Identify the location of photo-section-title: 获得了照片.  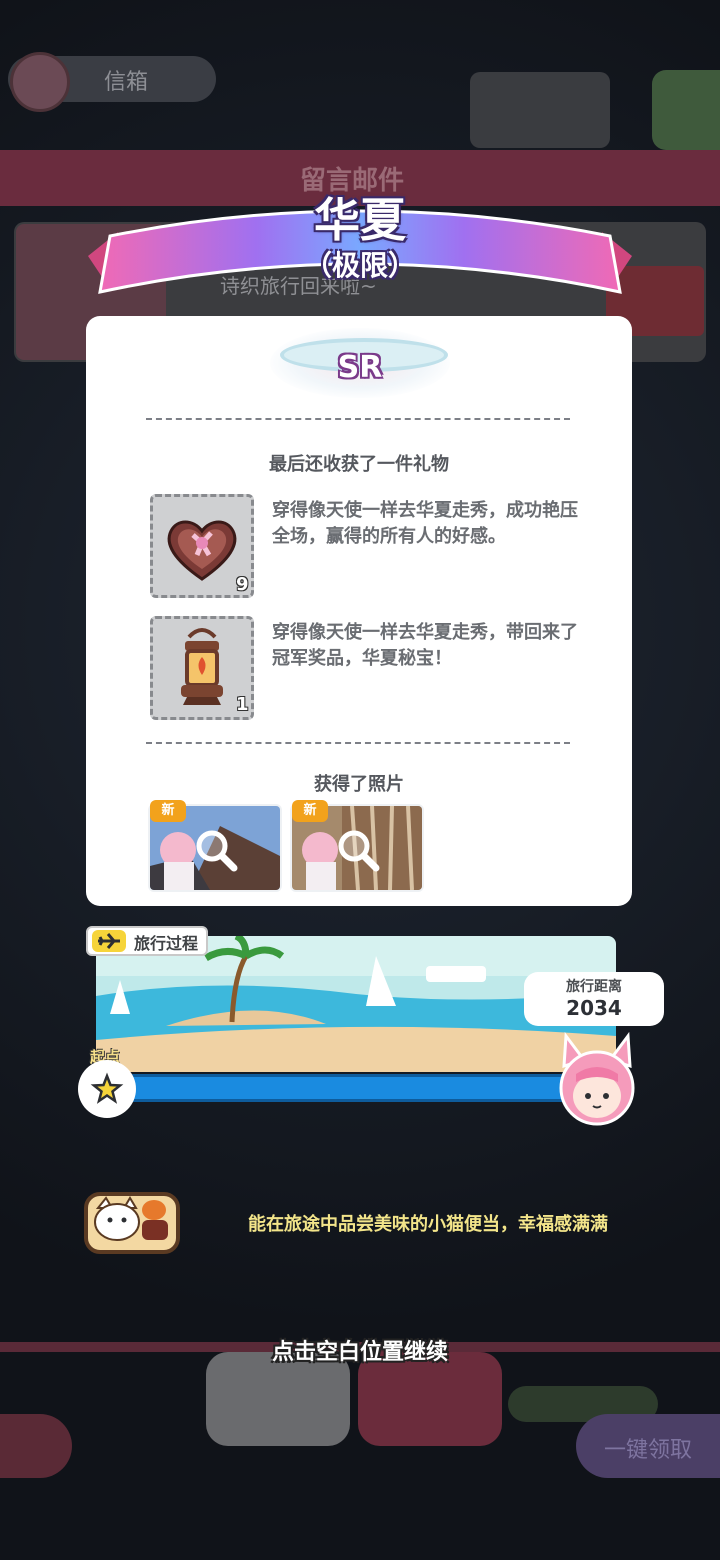
(359, 784).